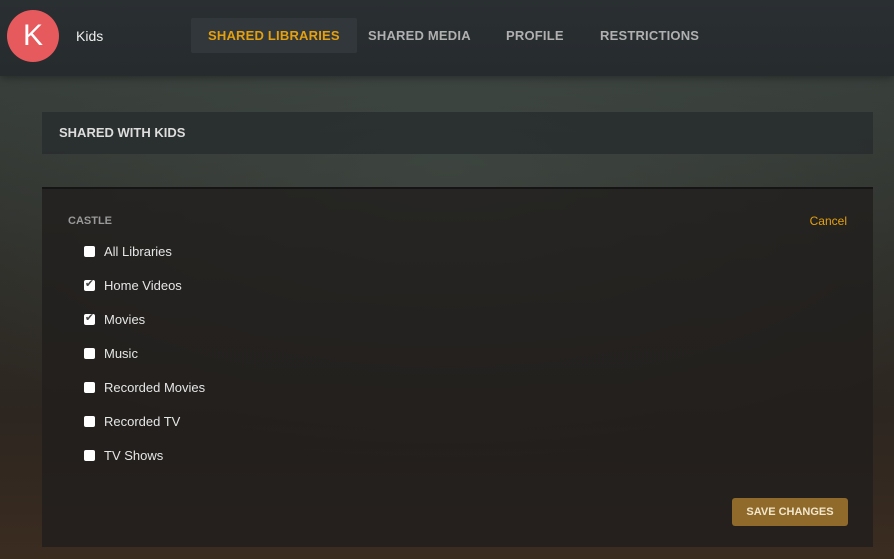 This screenshot has height=559, width=894. Describe the element at coordinates (134, 455) in the screenshot. I see `library-label: TV Shows` at that location.